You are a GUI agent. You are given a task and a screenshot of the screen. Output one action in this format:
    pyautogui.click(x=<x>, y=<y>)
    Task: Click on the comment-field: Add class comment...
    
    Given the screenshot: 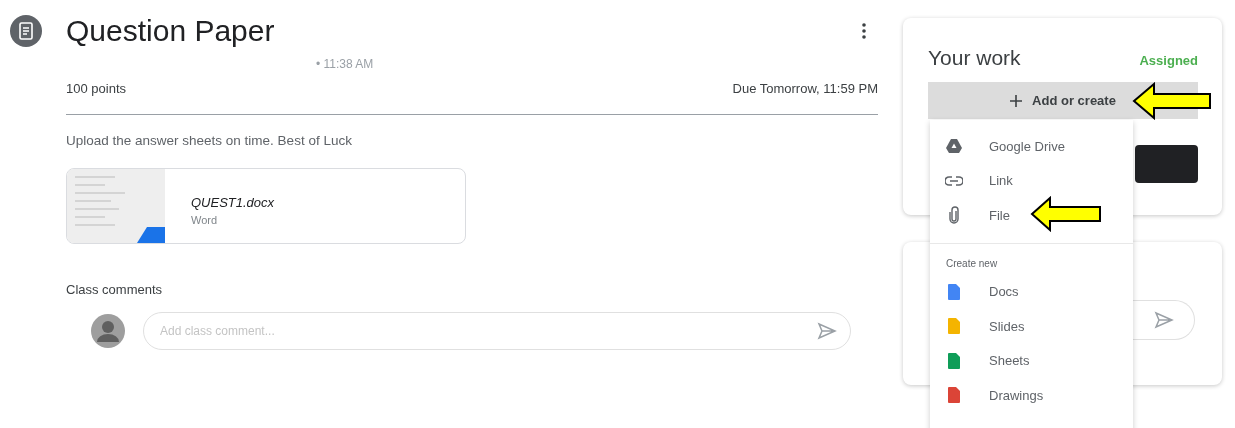 What is the action you would take?
    pyautogui.click(x=497, y=331)
    